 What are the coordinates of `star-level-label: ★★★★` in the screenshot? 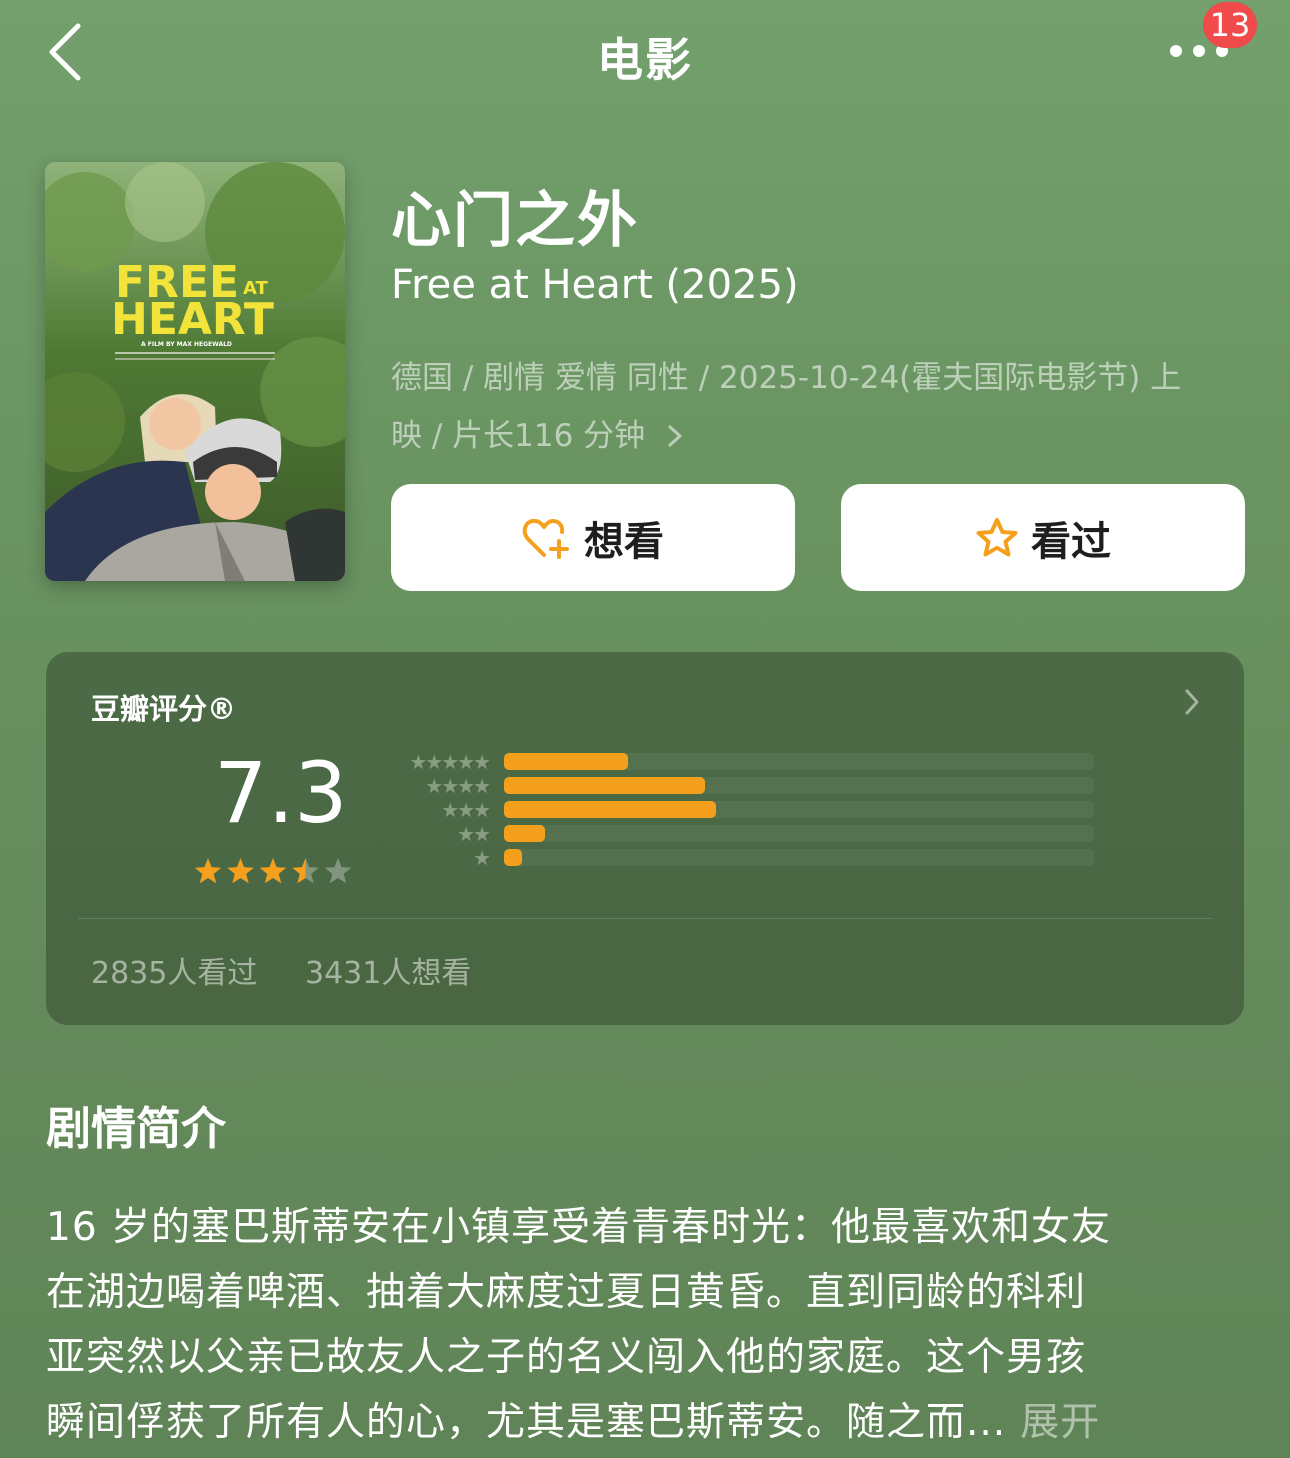 It's located at (458, 786).